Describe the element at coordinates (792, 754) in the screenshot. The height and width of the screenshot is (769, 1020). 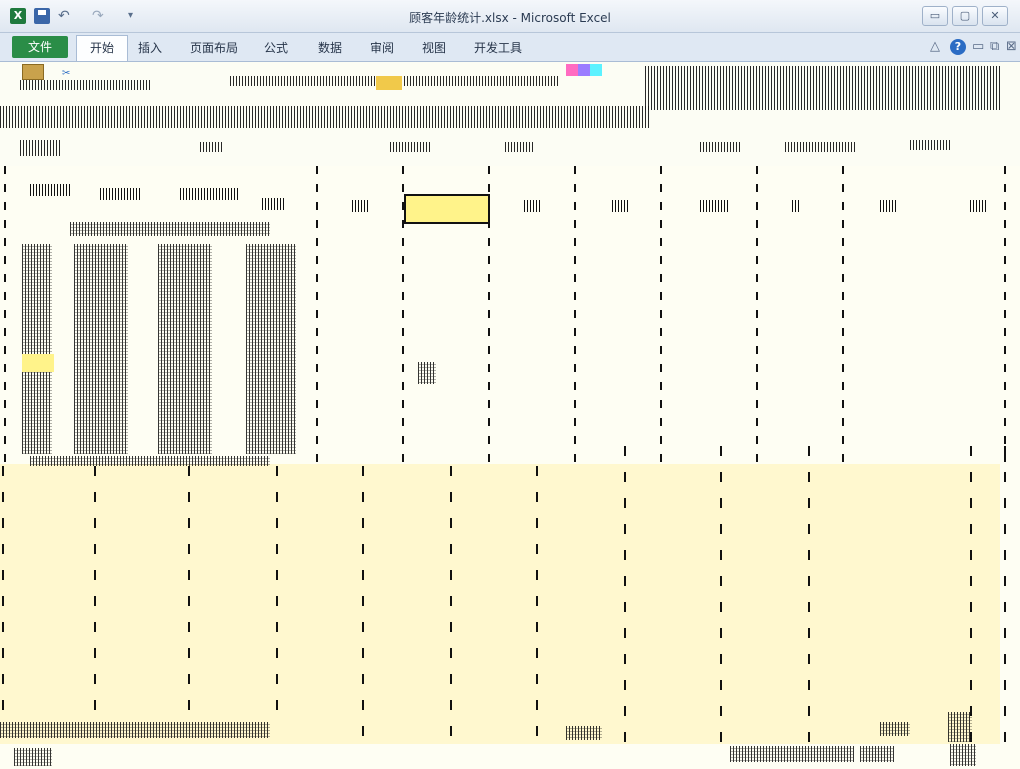
I see `view-controls` at that location.